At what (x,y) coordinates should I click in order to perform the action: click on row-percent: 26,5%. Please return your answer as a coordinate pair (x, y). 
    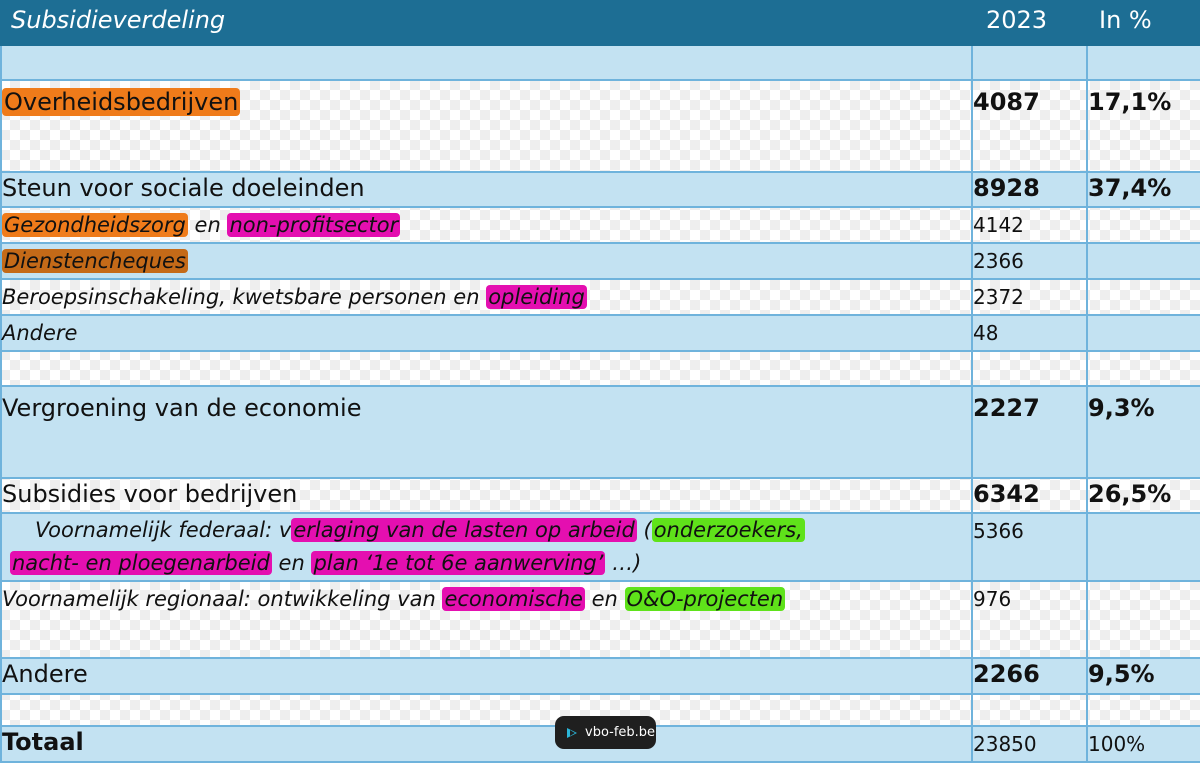
    Looking at the image, I should click on (1143, 495).